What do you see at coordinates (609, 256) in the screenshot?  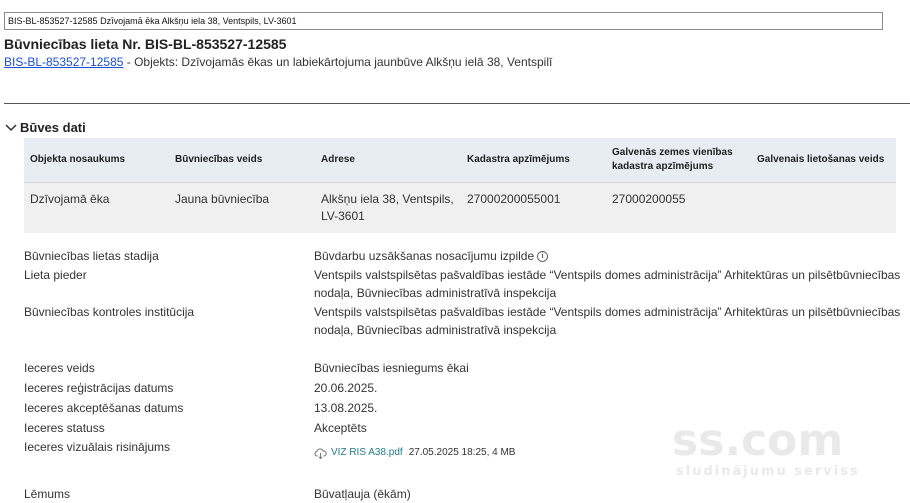 I see `detail-value: Būvdarbu uzsākšanas nosacījumu izpilde i` at bounding box center [609, 256].